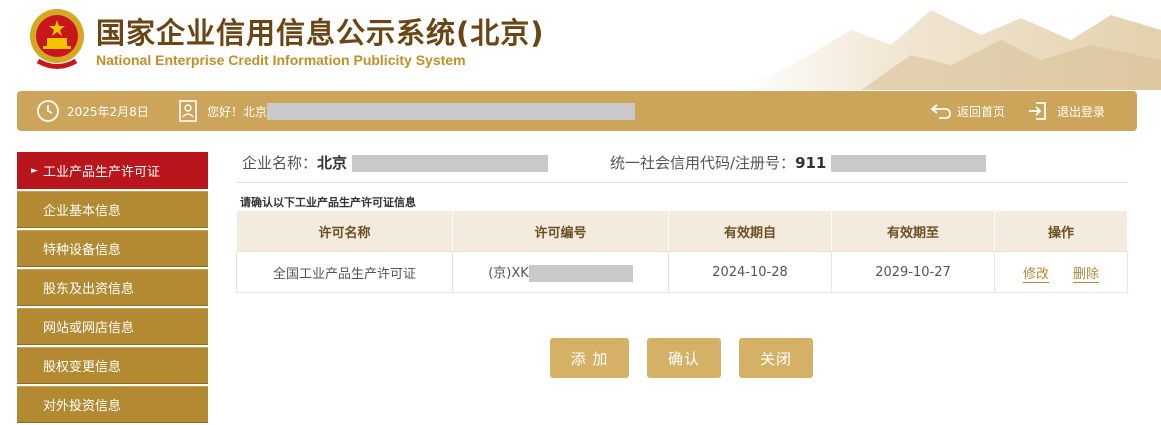  I want to click on home-link: 返回首页, so click(967, 111).